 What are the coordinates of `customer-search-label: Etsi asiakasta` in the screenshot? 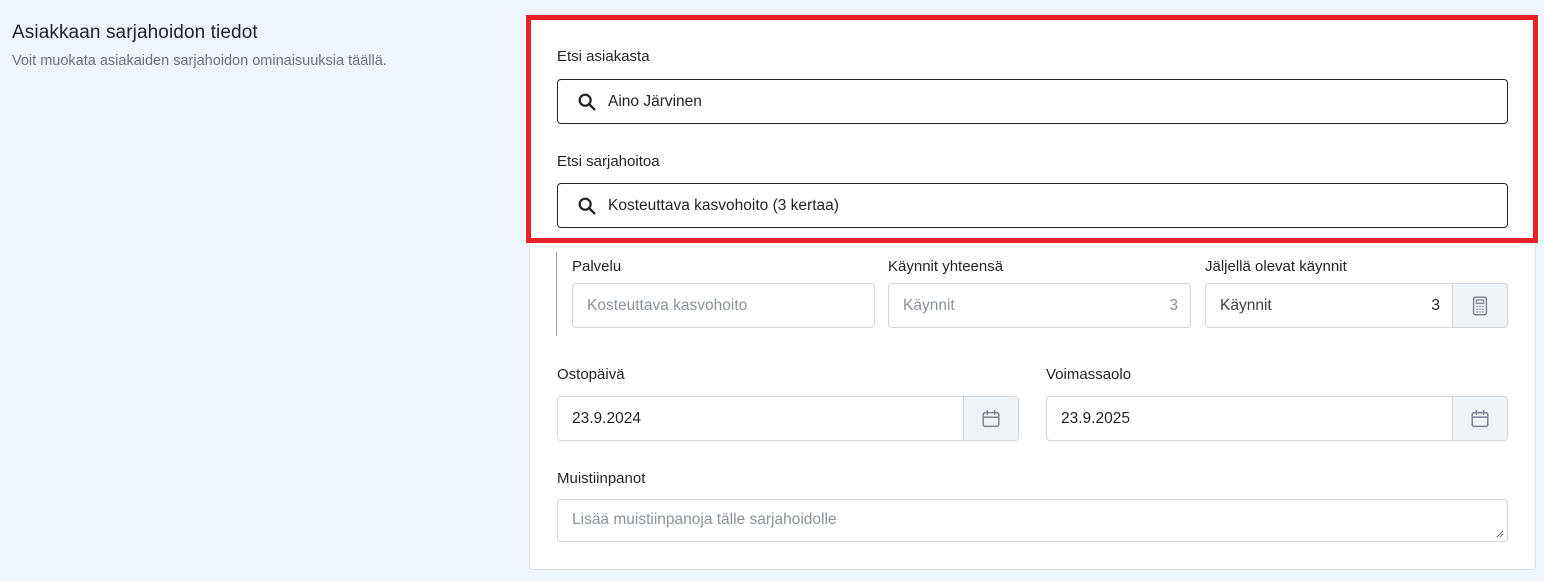 It's located at (603, 56).